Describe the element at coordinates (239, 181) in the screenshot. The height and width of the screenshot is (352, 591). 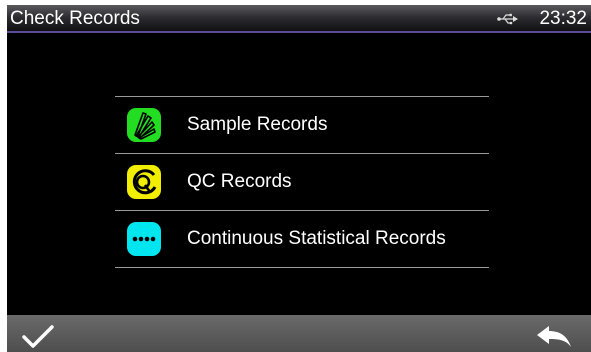
I see `menu-item-label: QC Records` at that location.